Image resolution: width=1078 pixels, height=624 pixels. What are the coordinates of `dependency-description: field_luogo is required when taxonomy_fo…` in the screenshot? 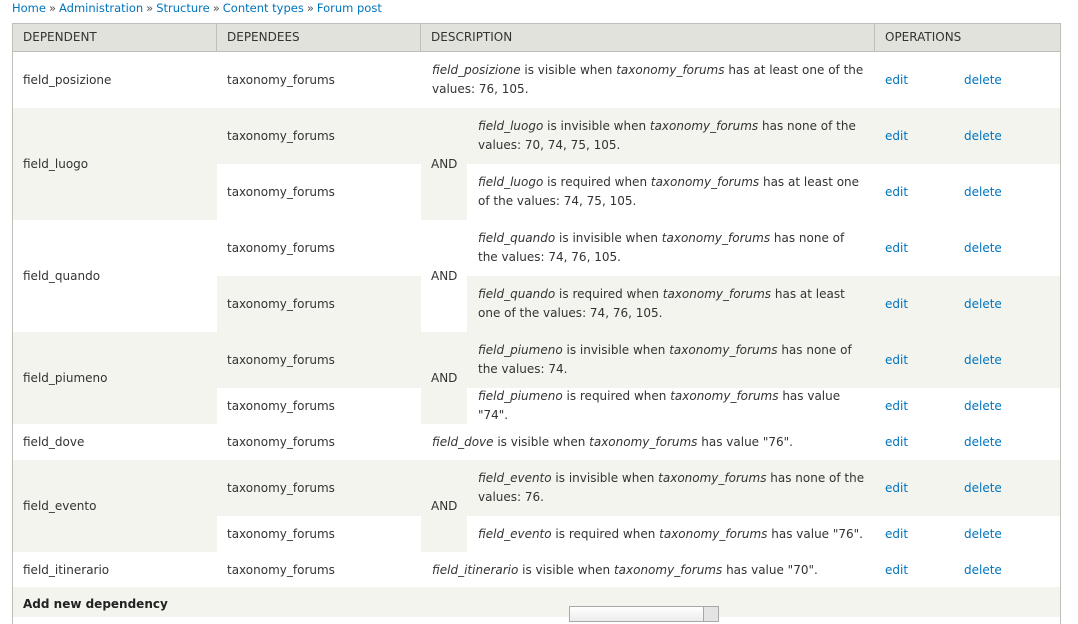 It's located at (672, 192).